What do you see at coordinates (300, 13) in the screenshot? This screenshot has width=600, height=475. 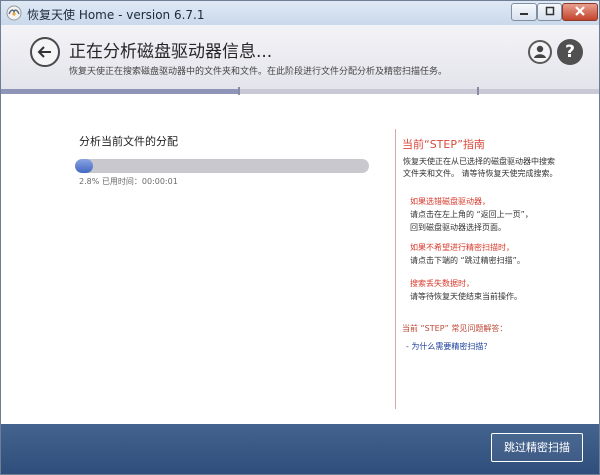 I see `title-bar: 恢复天使 Home - version 6.7.1` at bounding box center [300, 13].